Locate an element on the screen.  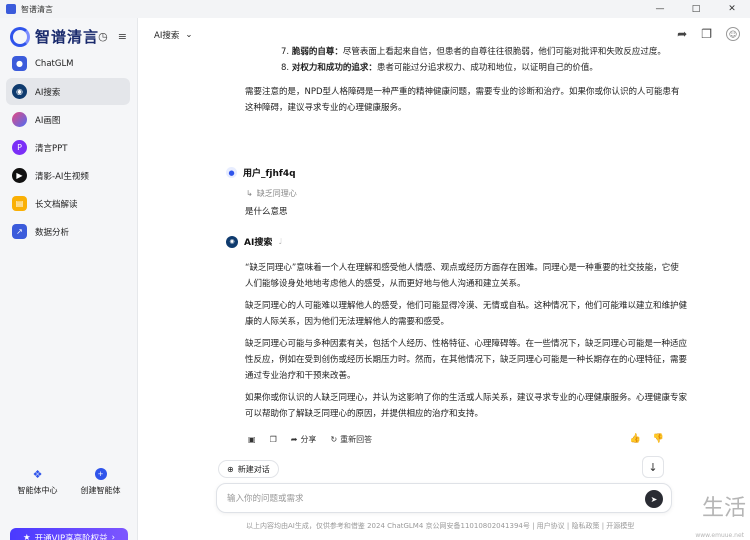
copy-markdown-icon: ▣ is located at coordinates (252, 439).